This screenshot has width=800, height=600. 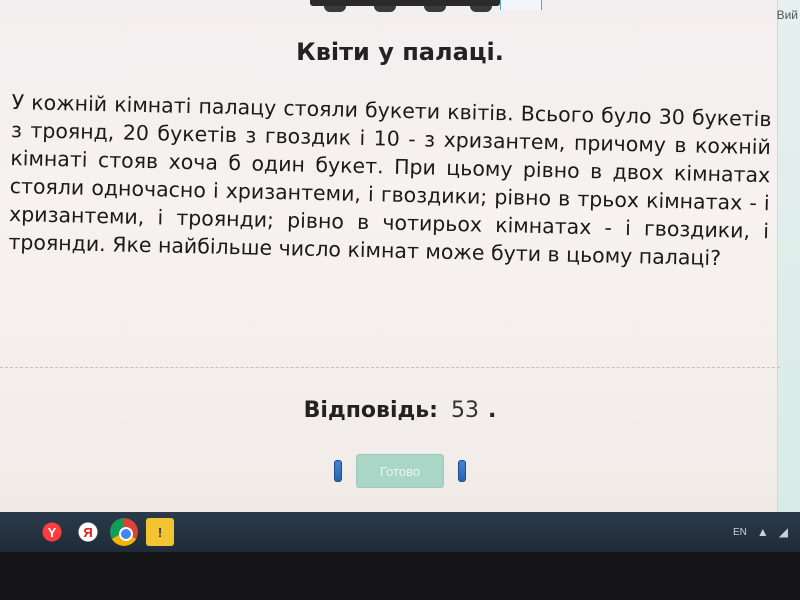 I want to click on side-panel, so click(x=788, y=256).